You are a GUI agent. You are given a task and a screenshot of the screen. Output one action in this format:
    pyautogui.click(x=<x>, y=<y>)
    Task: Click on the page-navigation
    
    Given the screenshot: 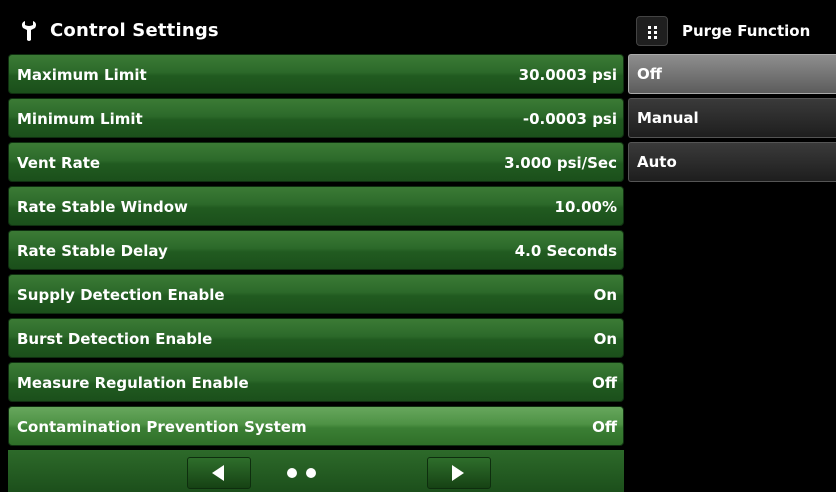 What is the action you would take?
    pyautogui.click(x=316, y=471)
    